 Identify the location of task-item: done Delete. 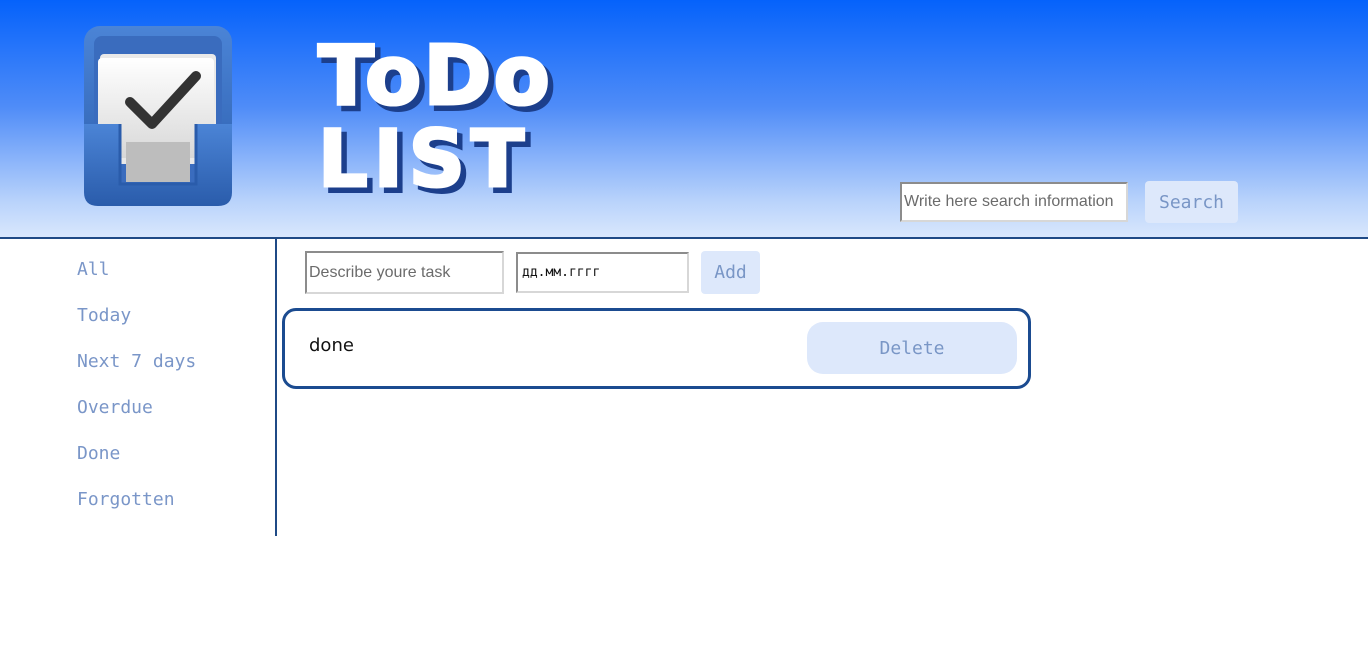
(656, 348).